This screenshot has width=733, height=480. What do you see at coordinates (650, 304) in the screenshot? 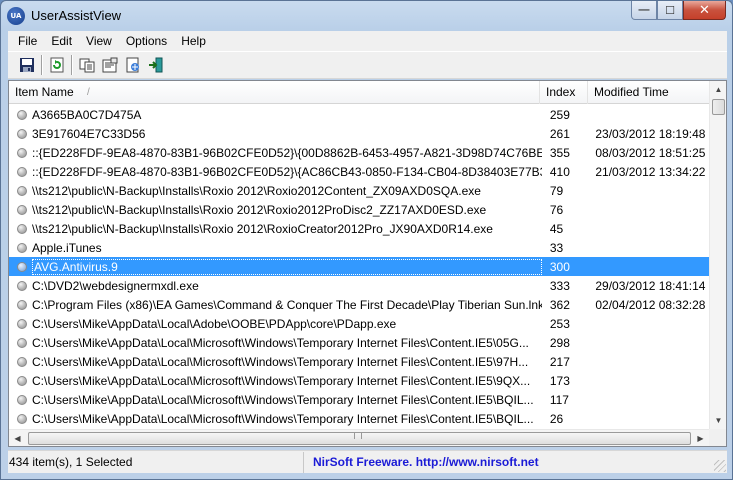
I see `cell-modified-time: 02/04/2012 08:32:28` at bounding box center [650, 304].